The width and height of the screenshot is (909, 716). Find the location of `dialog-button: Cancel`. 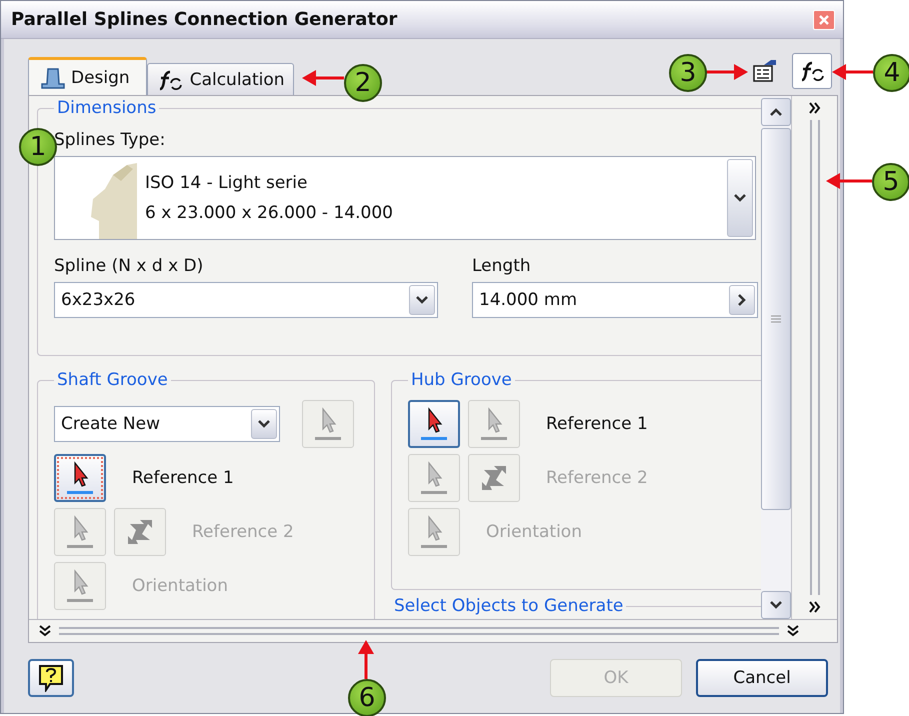

dialog-button: Cancel is located at coordinates (762, 678).